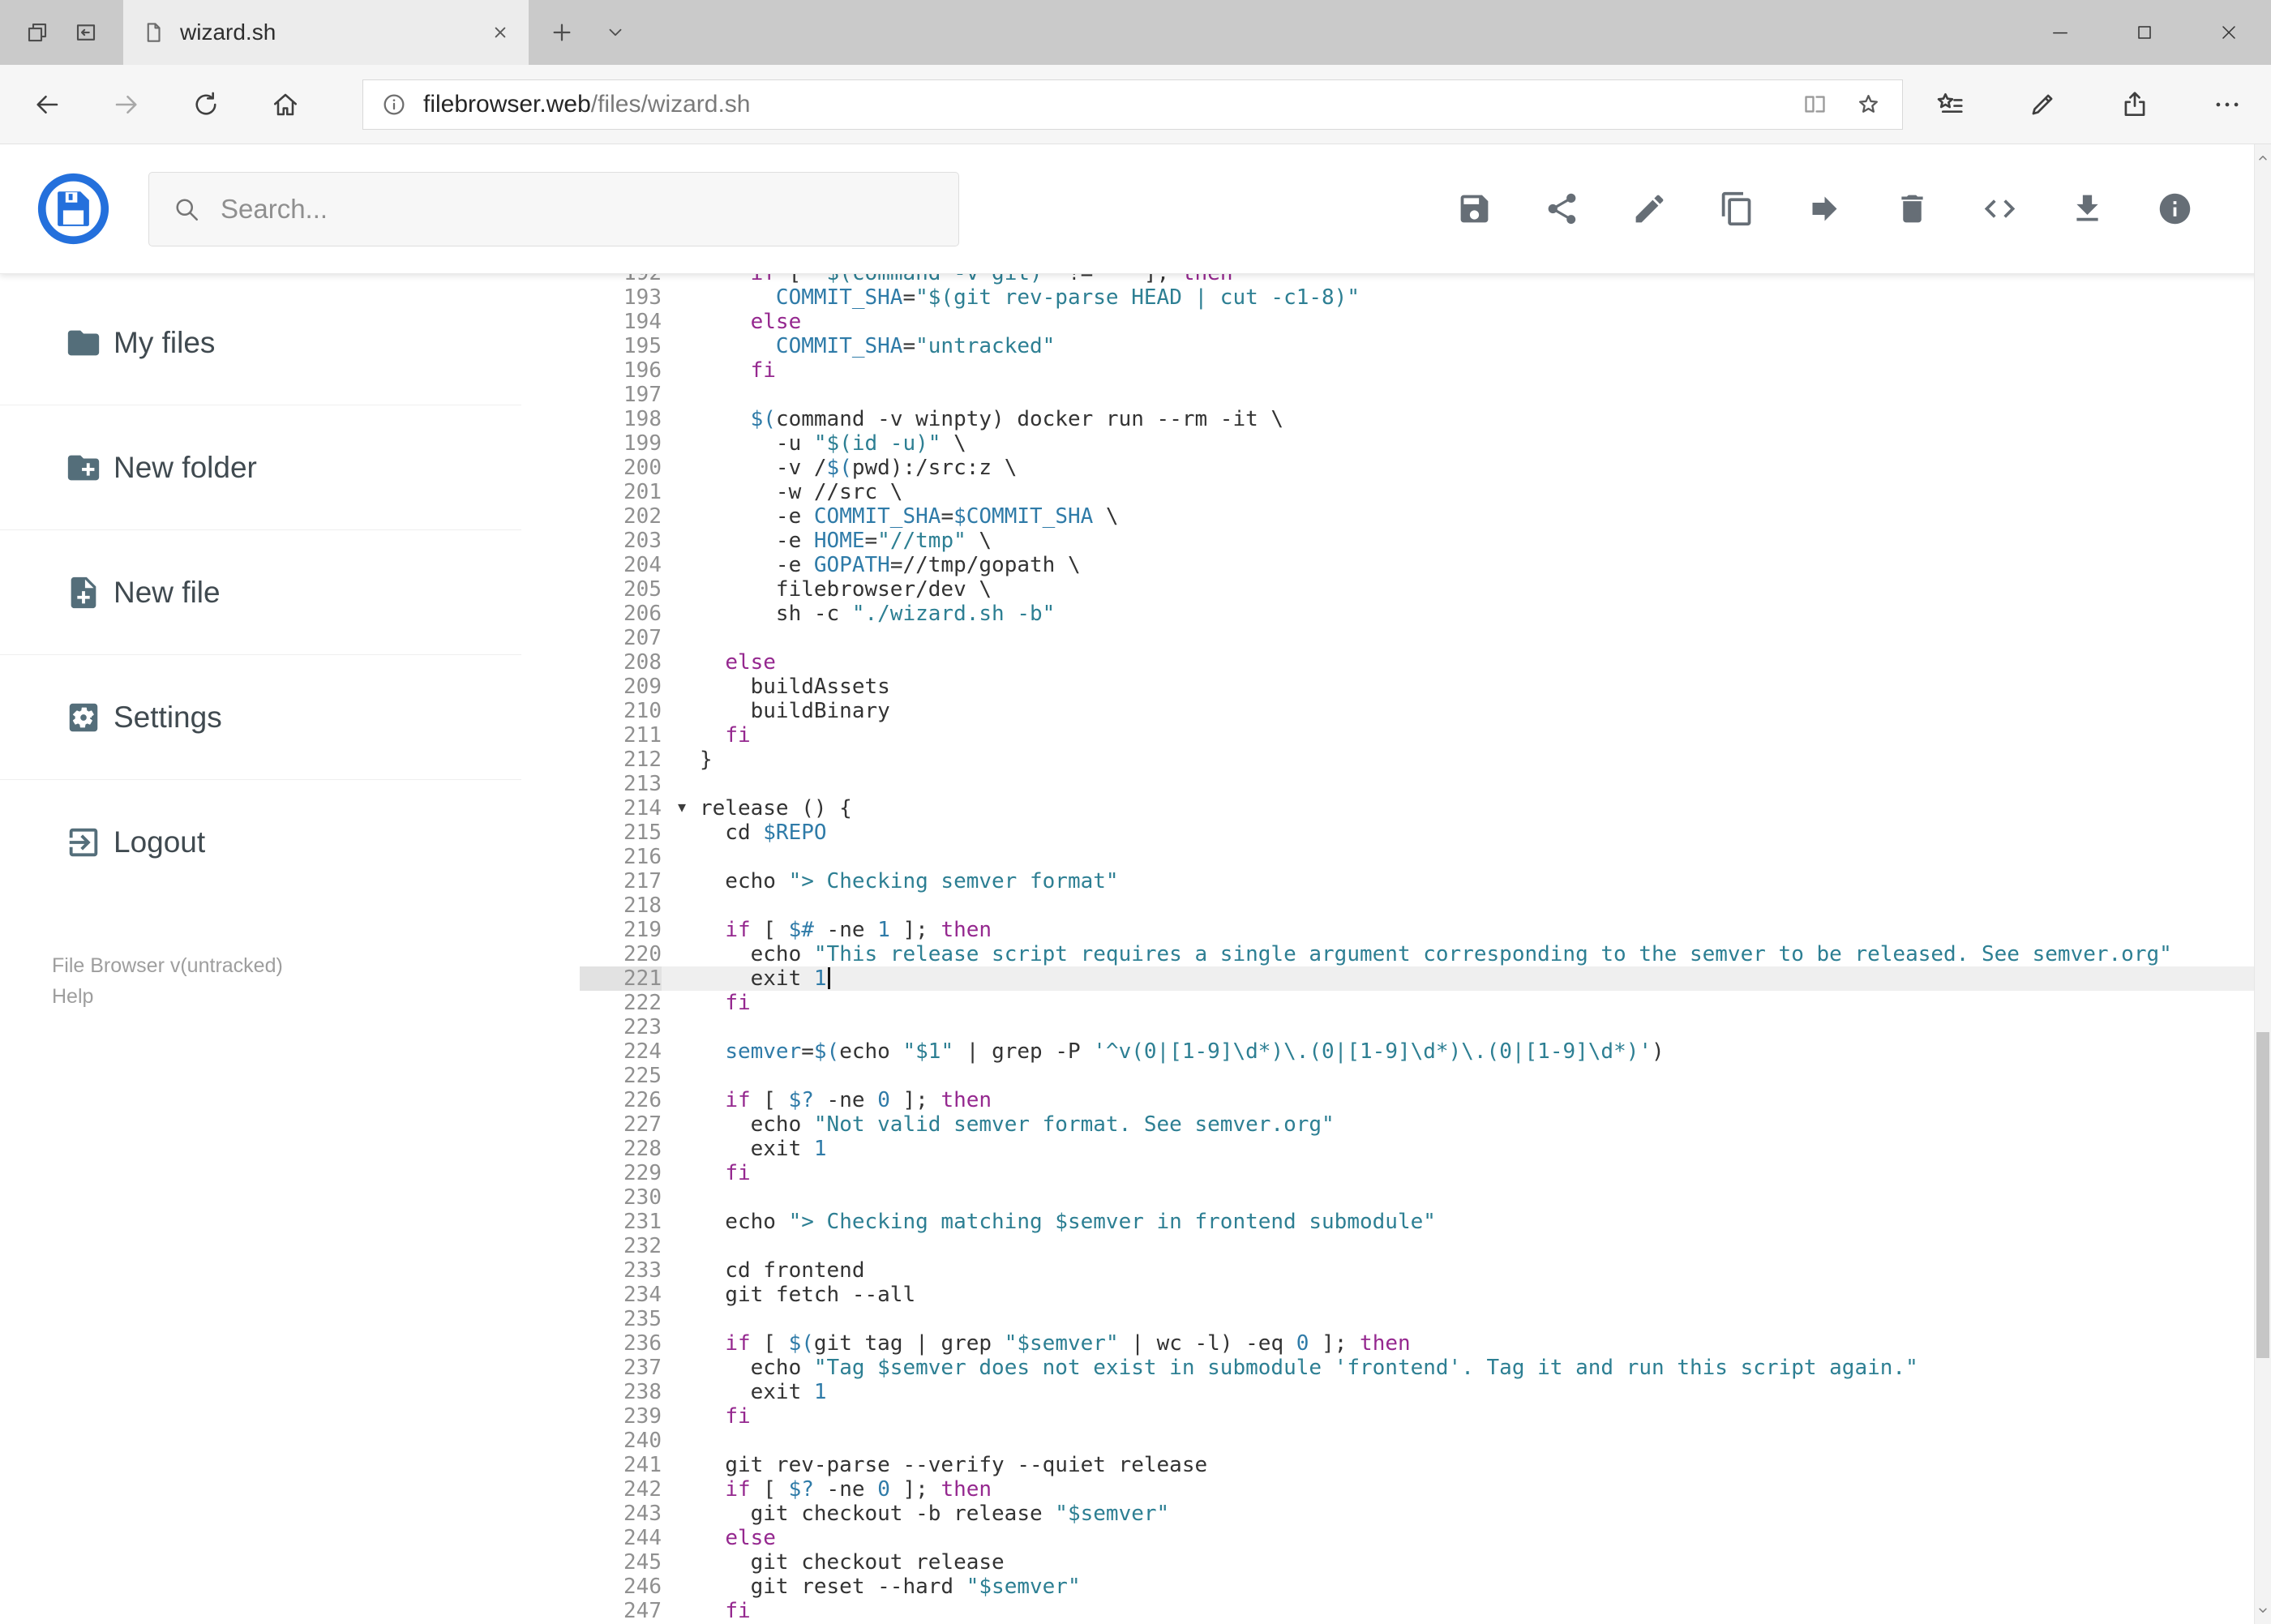 The width and height of the screenshot is (2271, 1624). Describe the element at coordinates (1425, 784) in the screenshot. I see `code-line: 213` at that location.